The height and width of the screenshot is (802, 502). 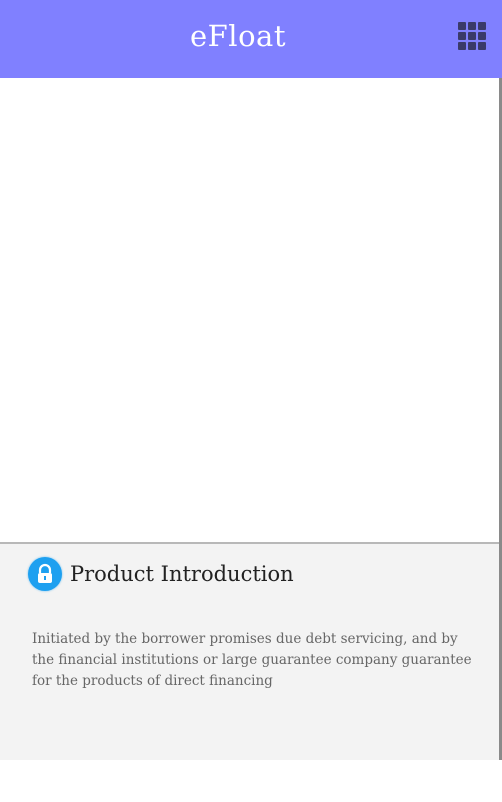 I want to click on app-header: eFloat, so click(x=251, y=39).